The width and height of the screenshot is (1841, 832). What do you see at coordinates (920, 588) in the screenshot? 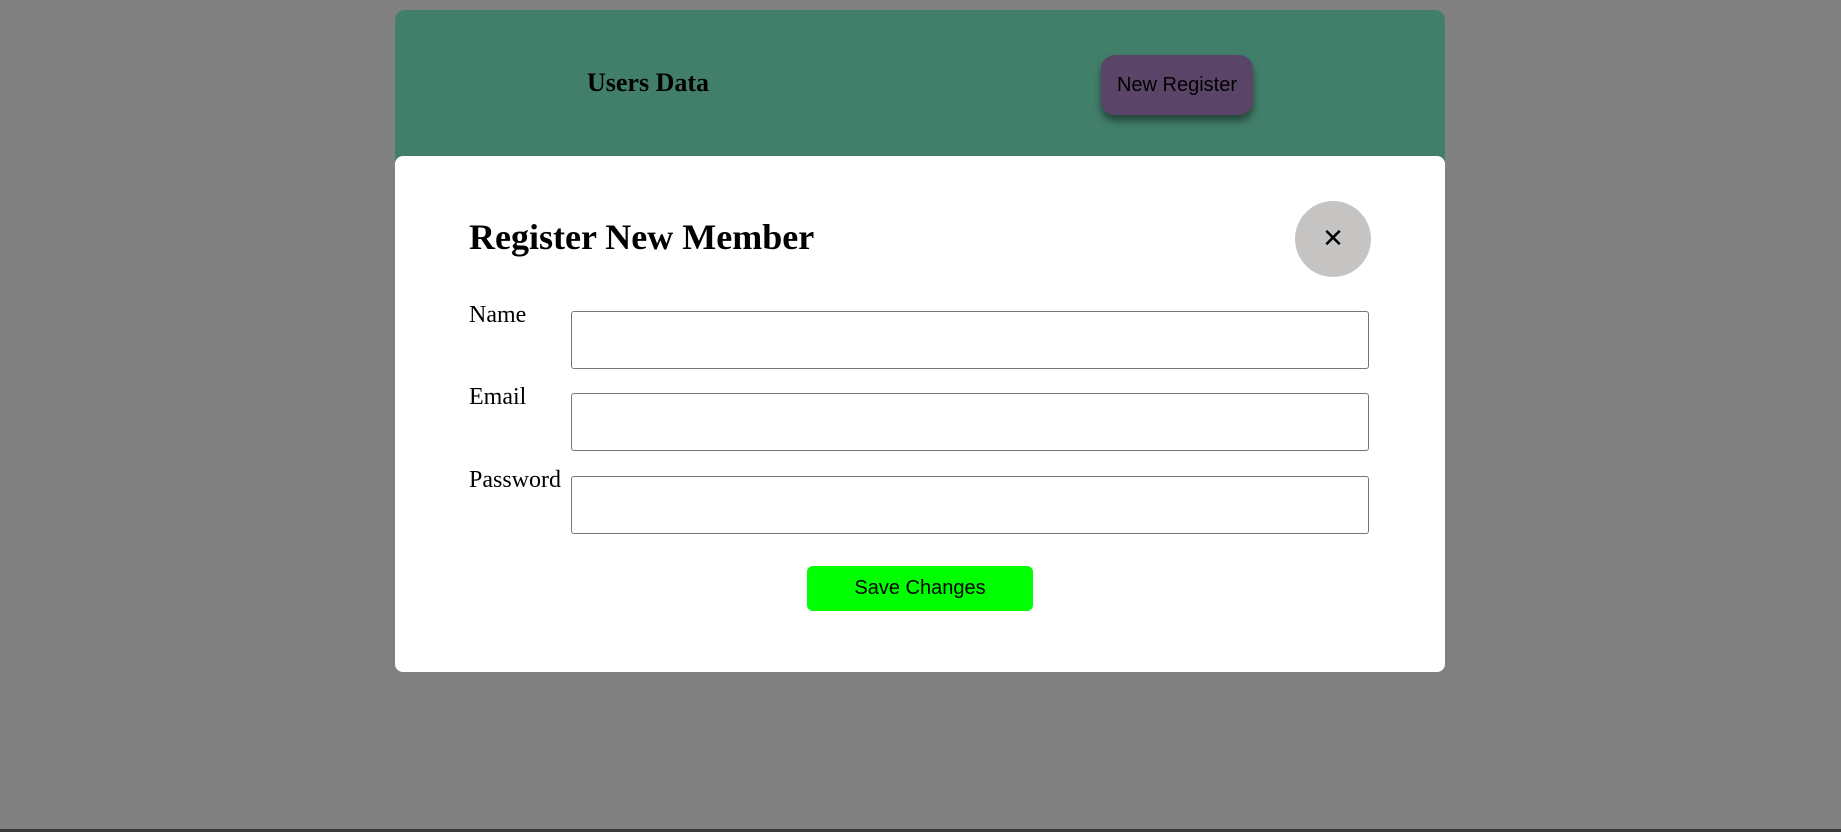
I see `save-changes-button: Save Changes` at bounding box center [920, 588].